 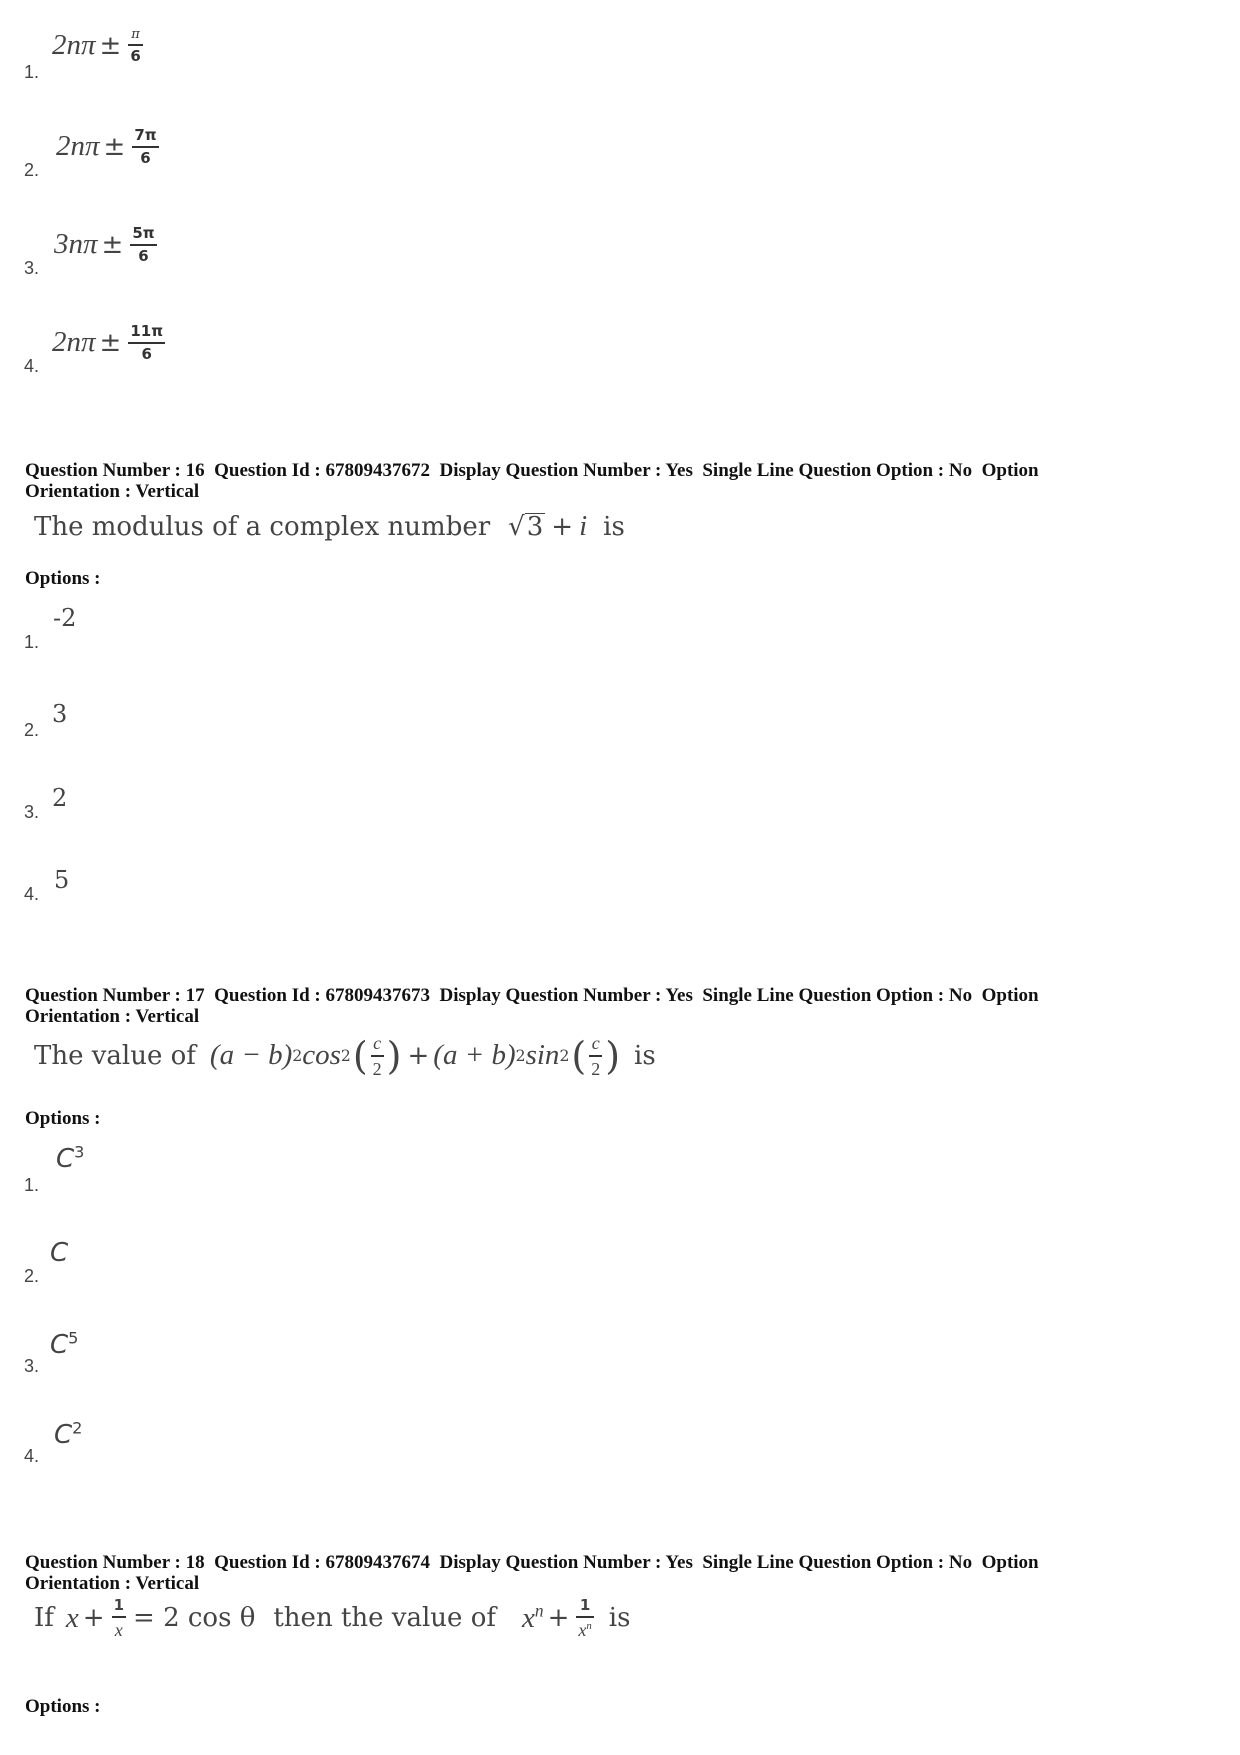 I want to click on option-exponent: 5, so click(x=73, y=1338).